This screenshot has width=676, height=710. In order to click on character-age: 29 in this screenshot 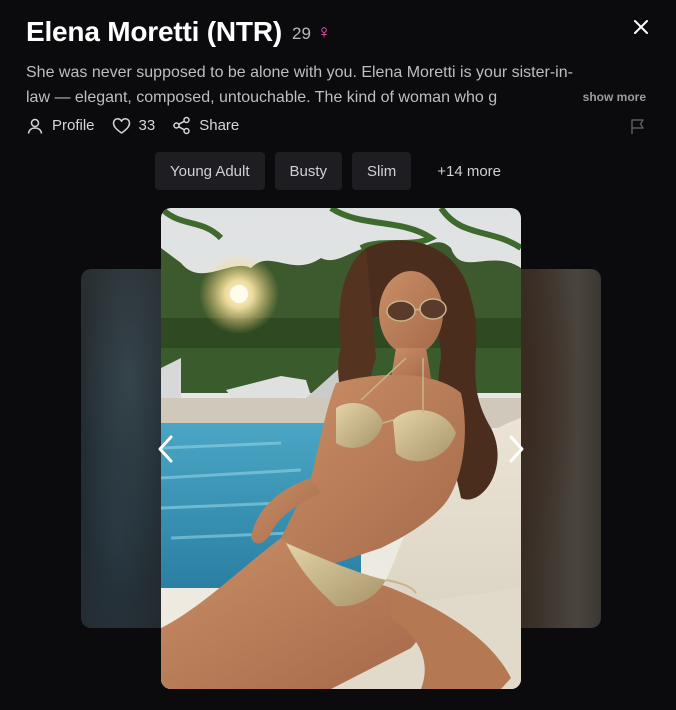, I will do `click(301, 33)`.